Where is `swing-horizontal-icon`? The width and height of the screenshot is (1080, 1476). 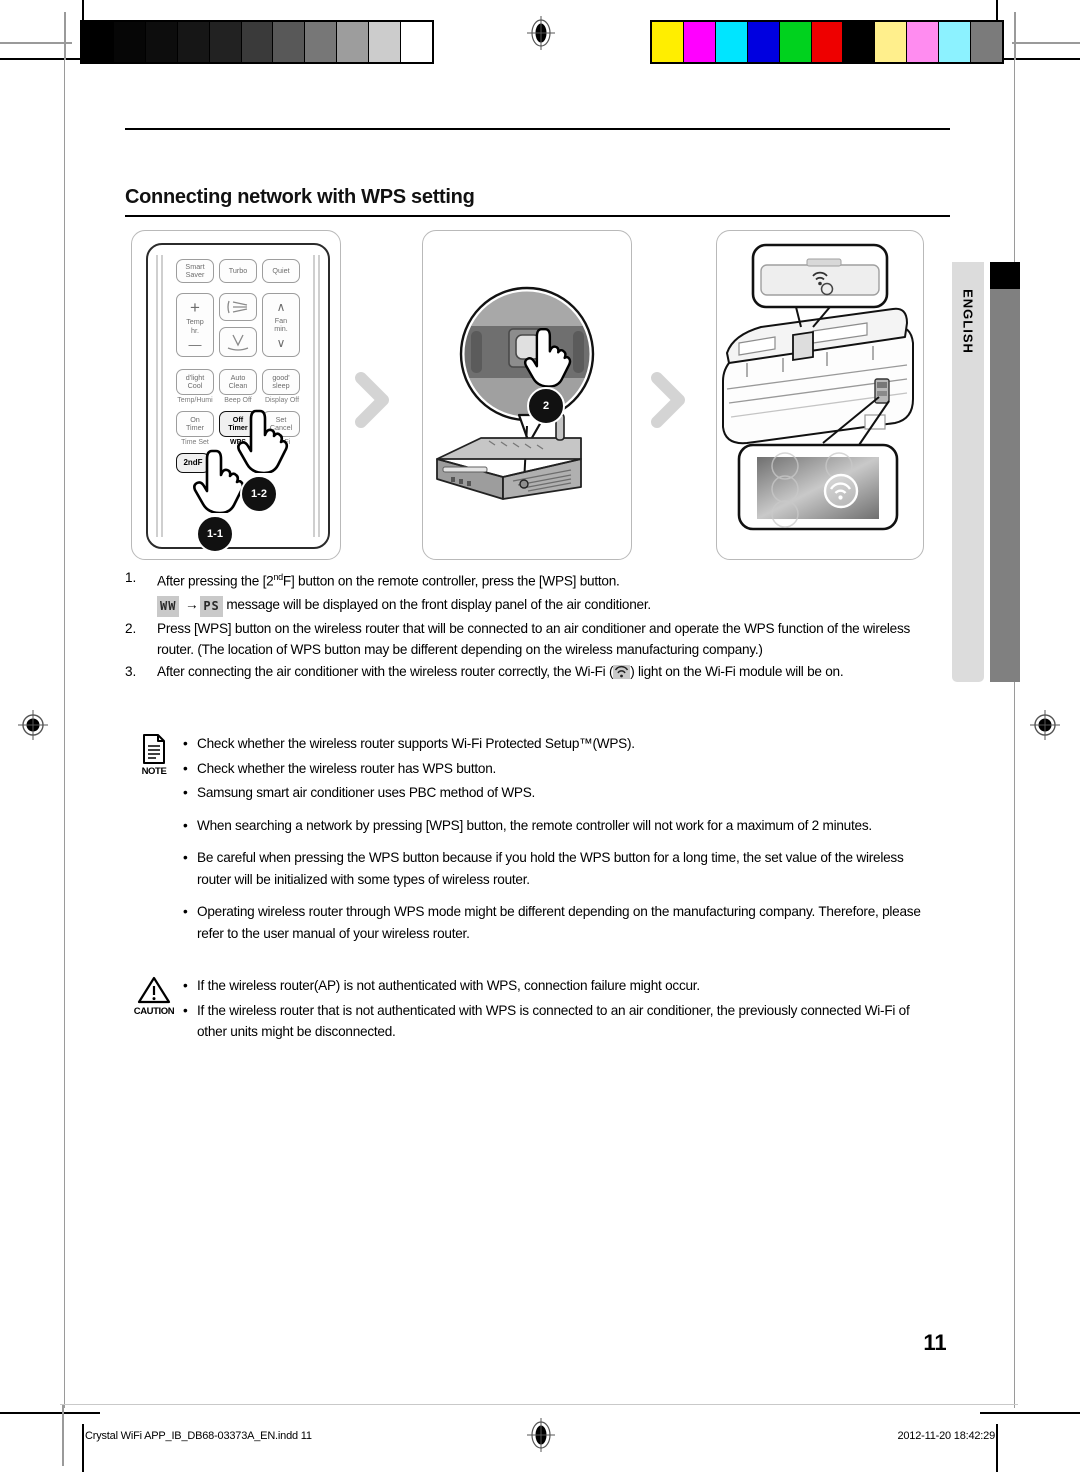
swing-horizontal-icon is located at coordinates (237, 307).